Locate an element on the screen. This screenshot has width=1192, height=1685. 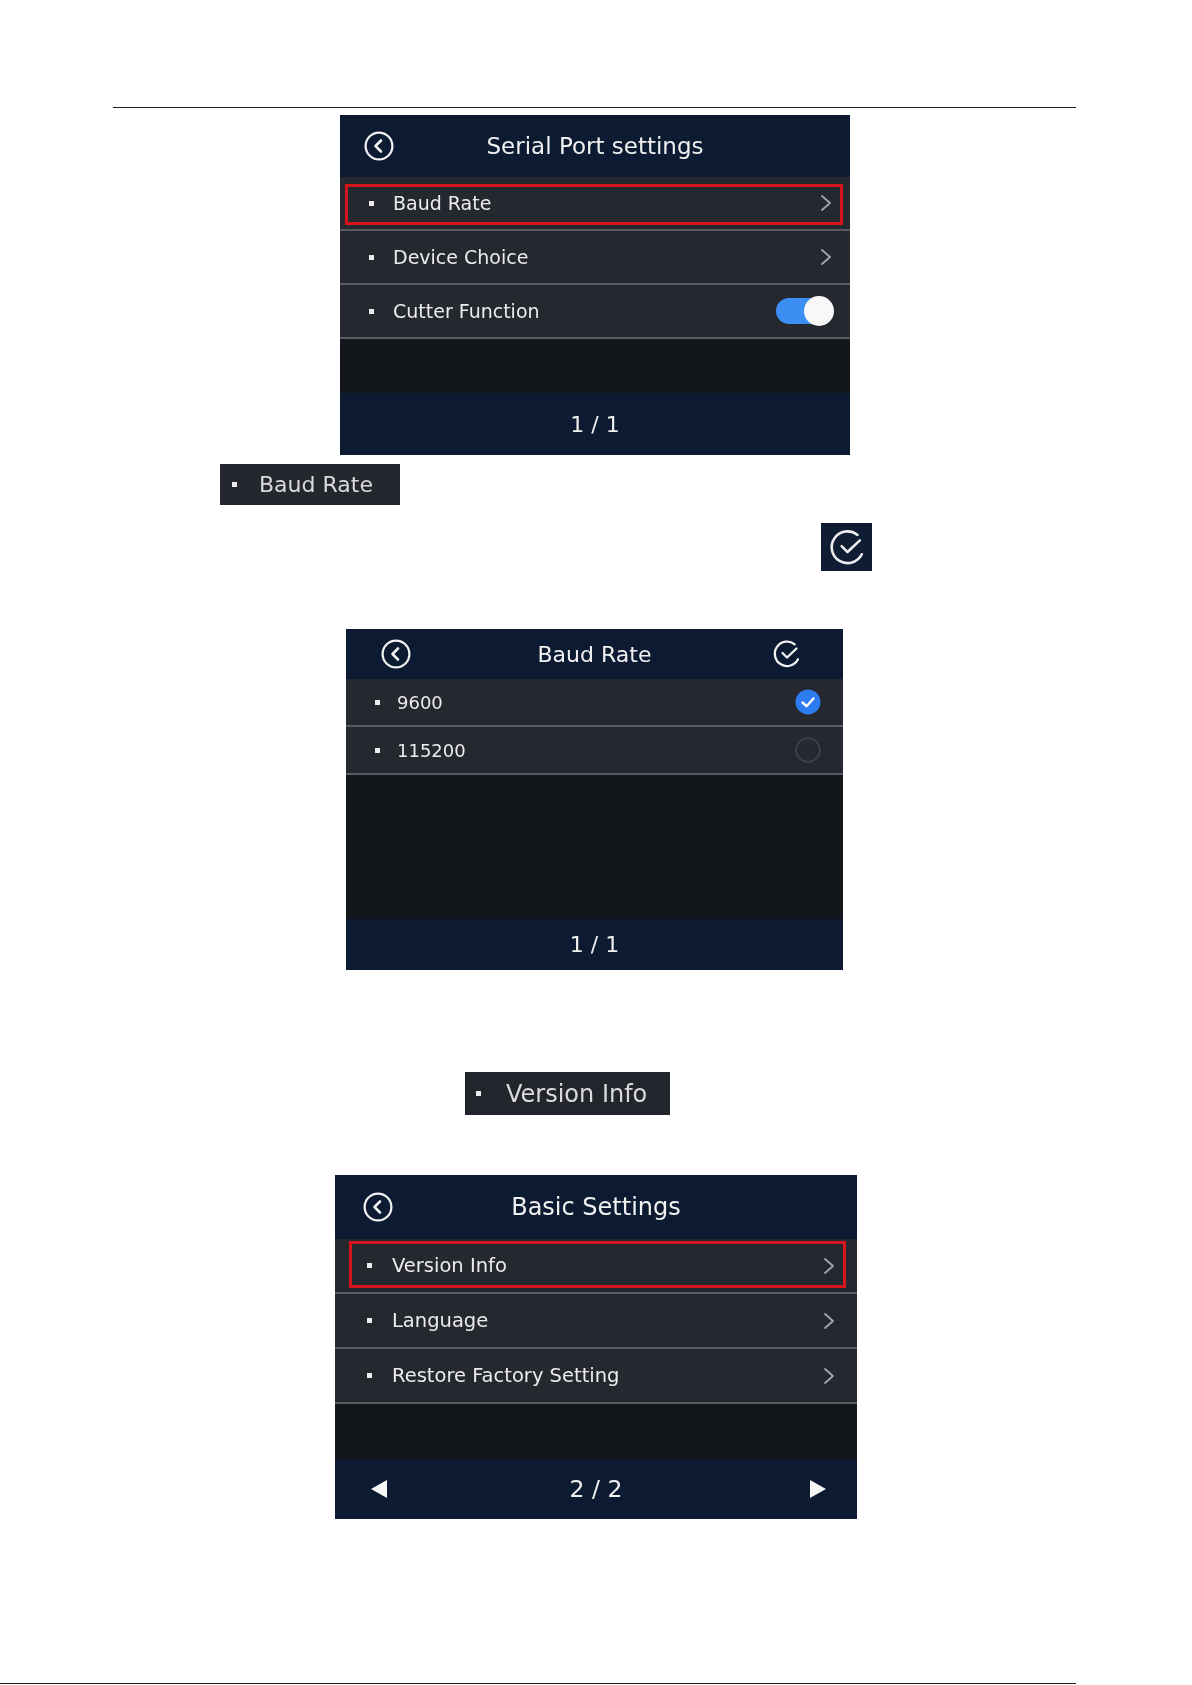
snippet-label: Baud Rate is located at coordinates (316, 484).